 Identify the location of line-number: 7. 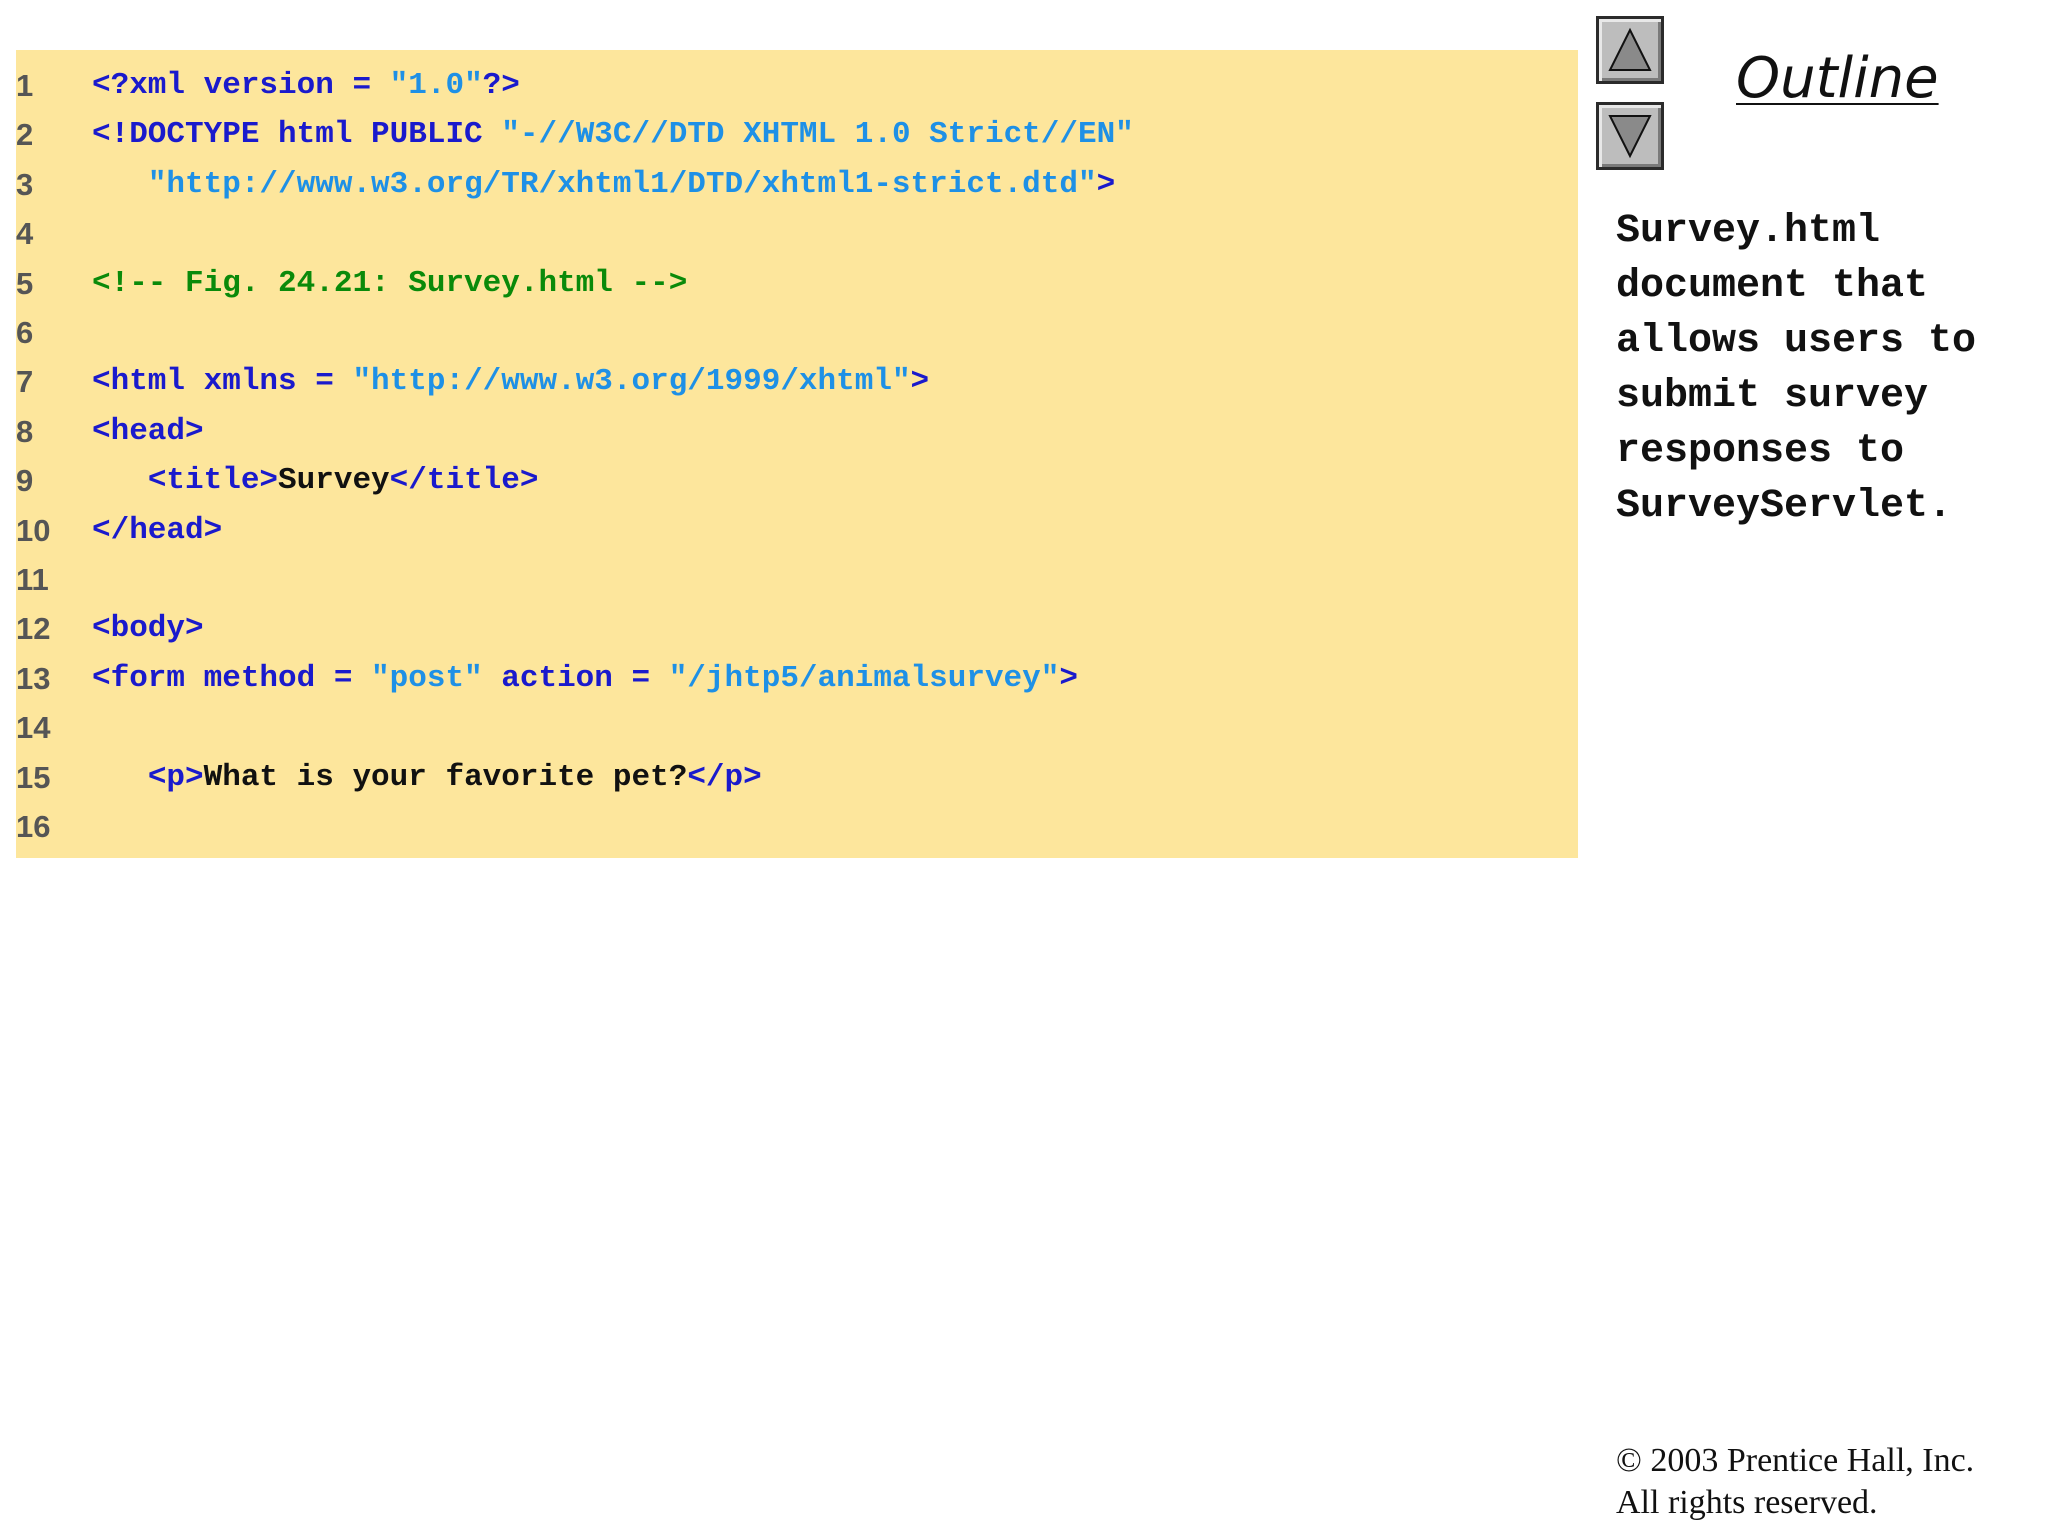
(25, 382).